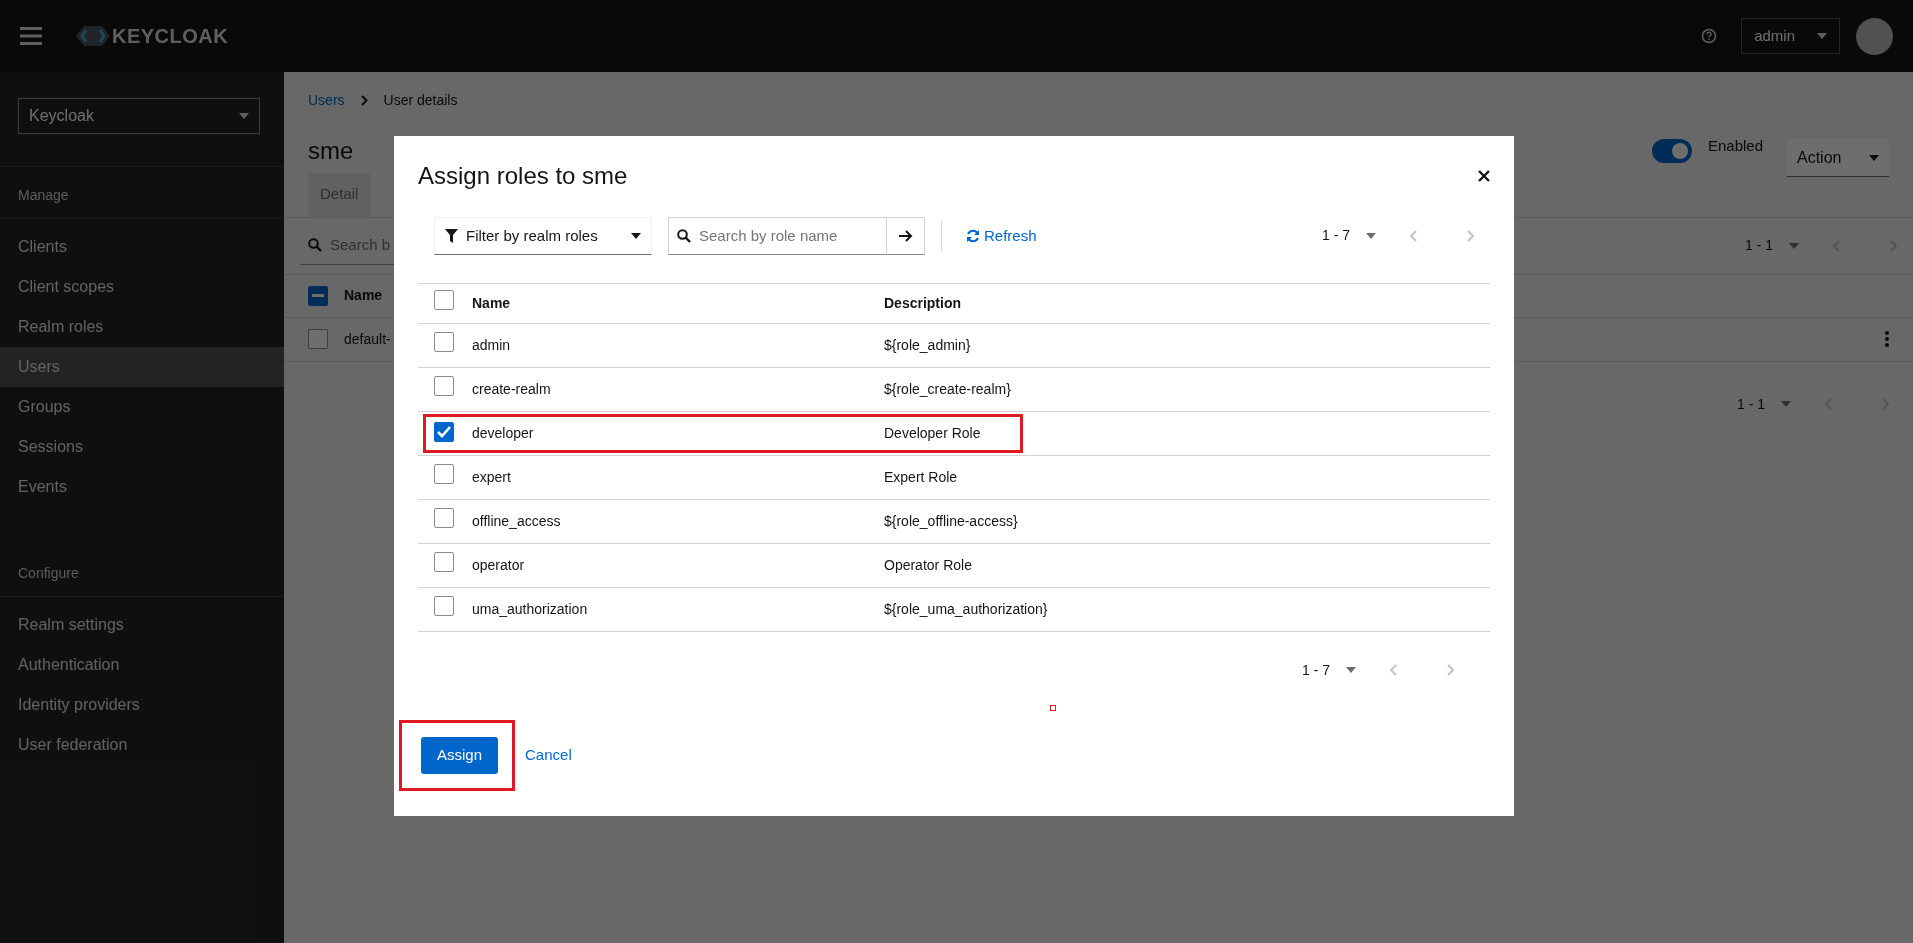 The width and height of the screenshot is (1913, 943). Describe the element at coordinates (928, 345) in the screenshot. I see `table-cell-text: ${role_admin}` at that location.